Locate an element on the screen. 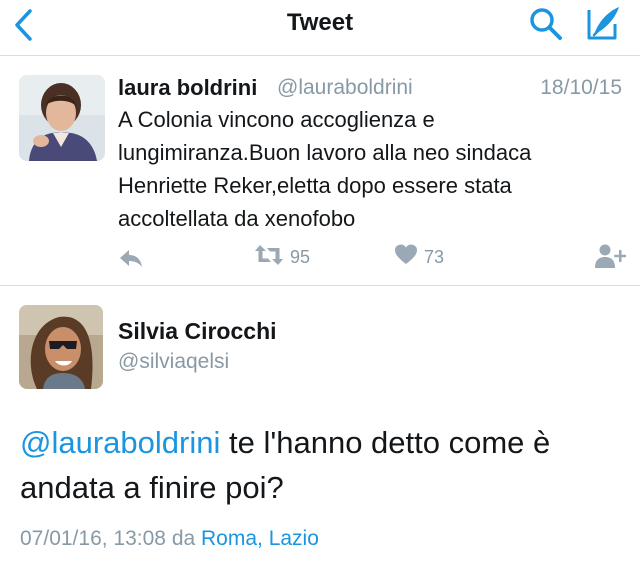 The height and width of the screenshot is (572, 640). tweet-date: 18/10/15 is located at coordinates (581, 87).